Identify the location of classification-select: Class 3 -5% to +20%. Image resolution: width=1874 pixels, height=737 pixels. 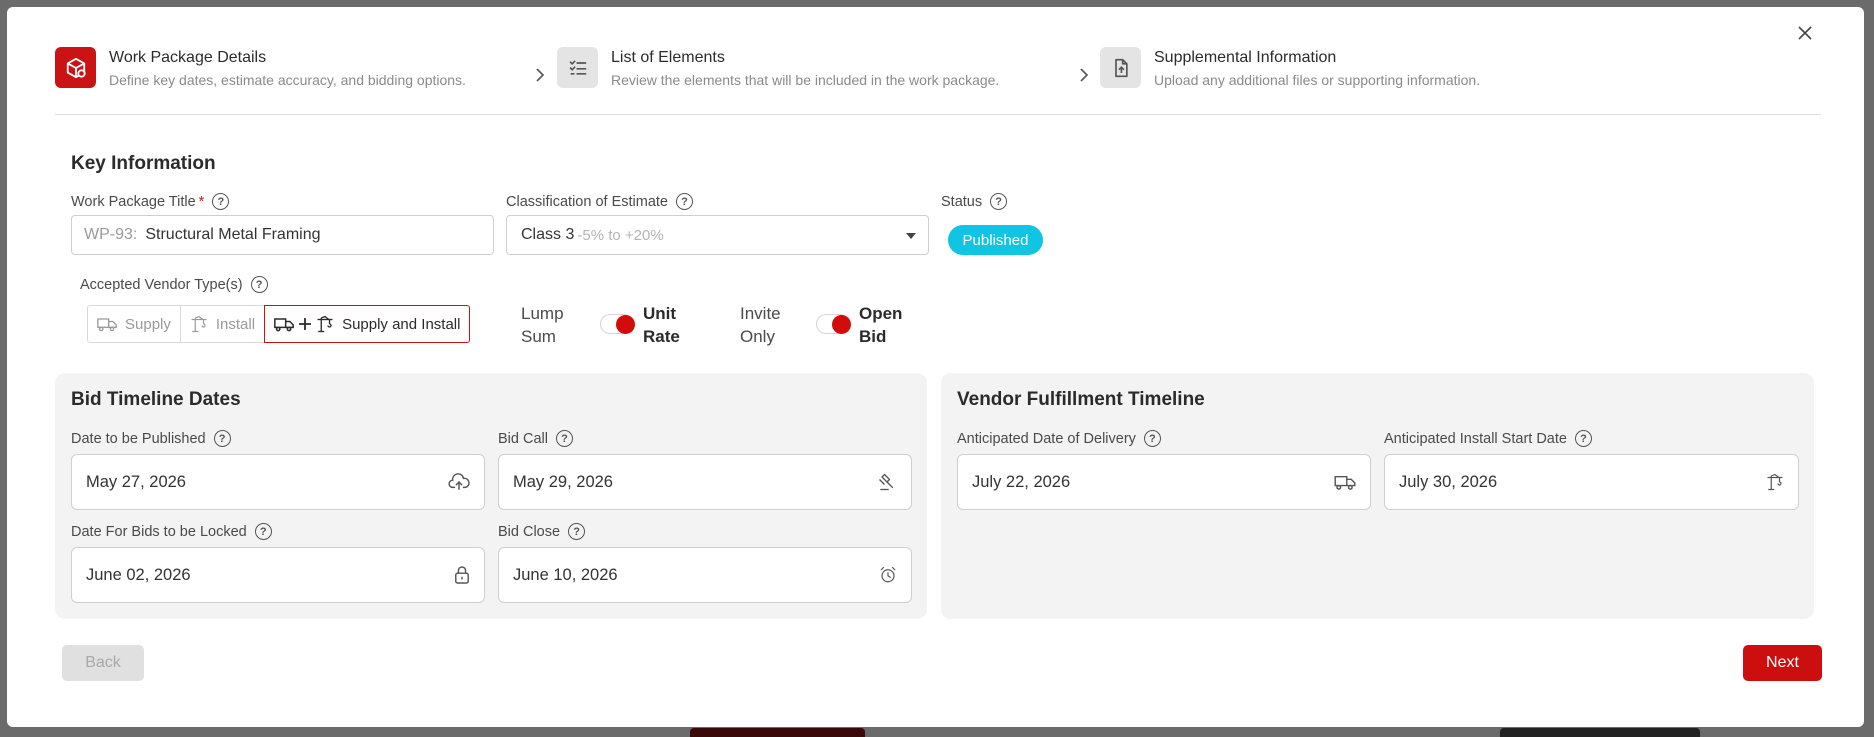
(717, 235).